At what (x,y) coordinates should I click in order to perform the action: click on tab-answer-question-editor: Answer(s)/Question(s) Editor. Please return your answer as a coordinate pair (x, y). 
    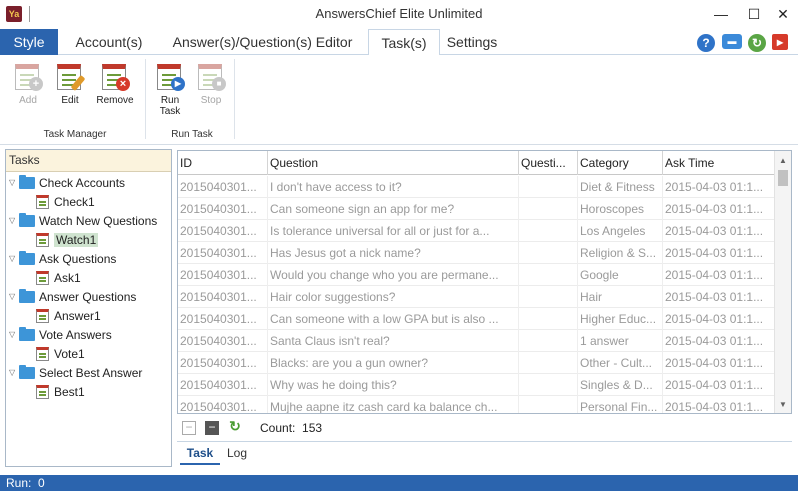
    Looking at the image, I should click on (262, 42).